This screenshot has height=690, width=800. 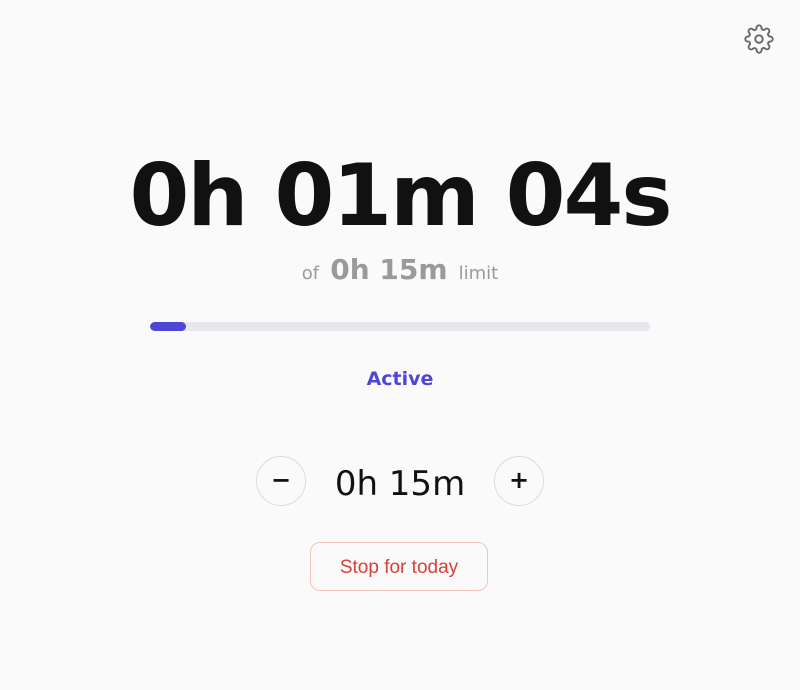 What do you see at coordinates (168, 326) in the screenshot?
I see `progress-fill` at bounding box center [168, 326].